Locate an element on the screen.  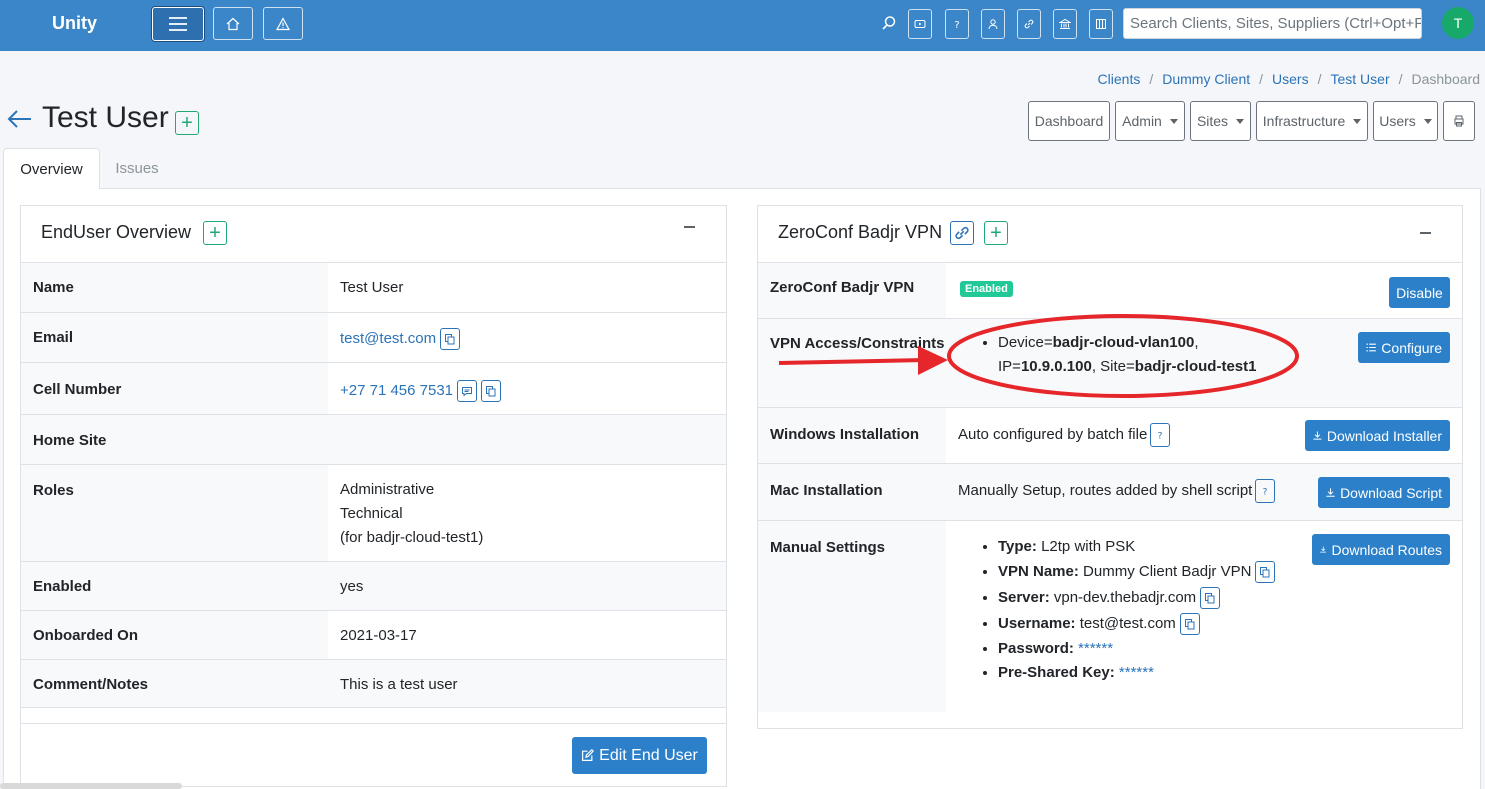
download-installer-label: Download Installer is located at coordinates (1384, 435).